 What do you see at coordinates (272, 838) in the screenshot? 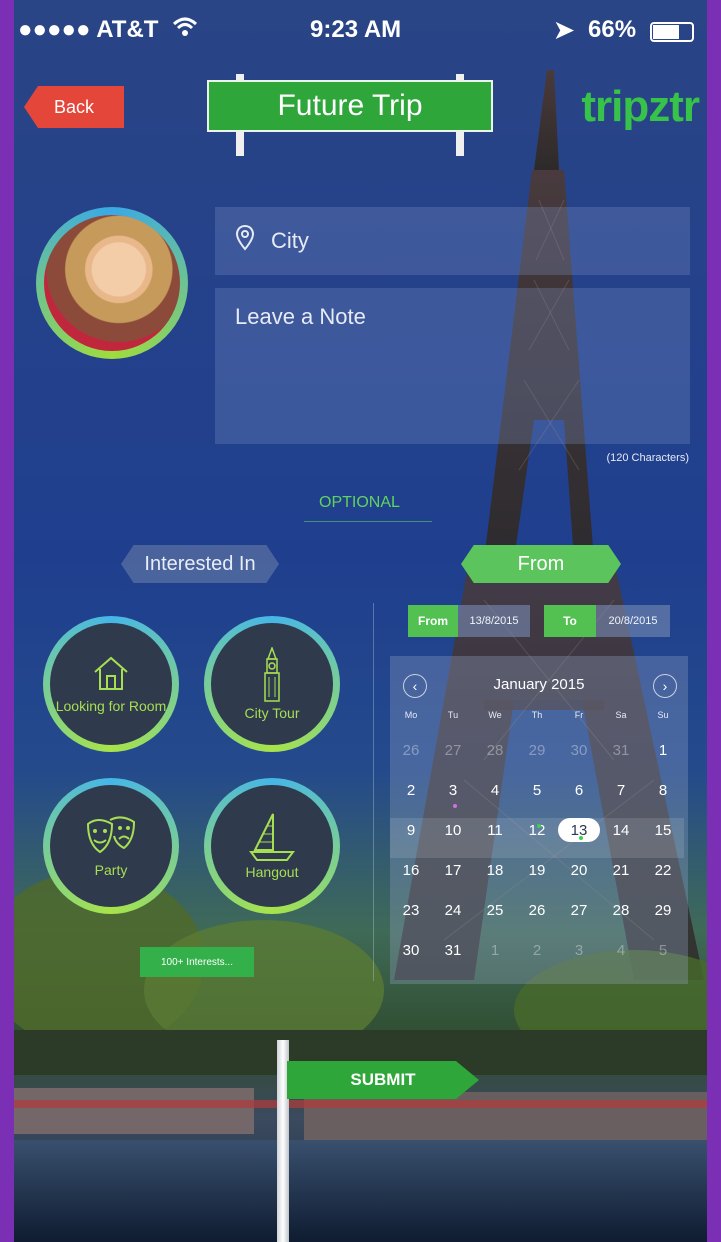
I see `sailboat-icon` at bounding box center [272, 838].